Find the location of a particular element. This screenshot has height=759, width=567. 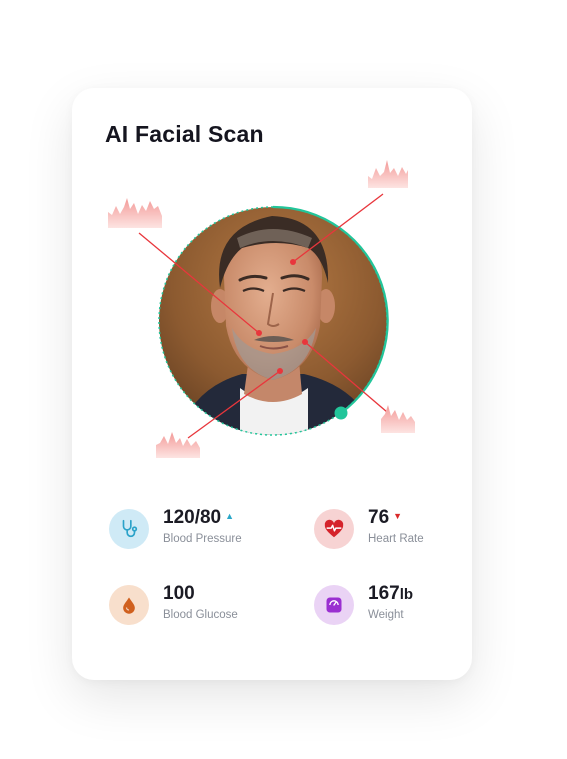

weight-scale-icon is located at coordinates (334, 605).